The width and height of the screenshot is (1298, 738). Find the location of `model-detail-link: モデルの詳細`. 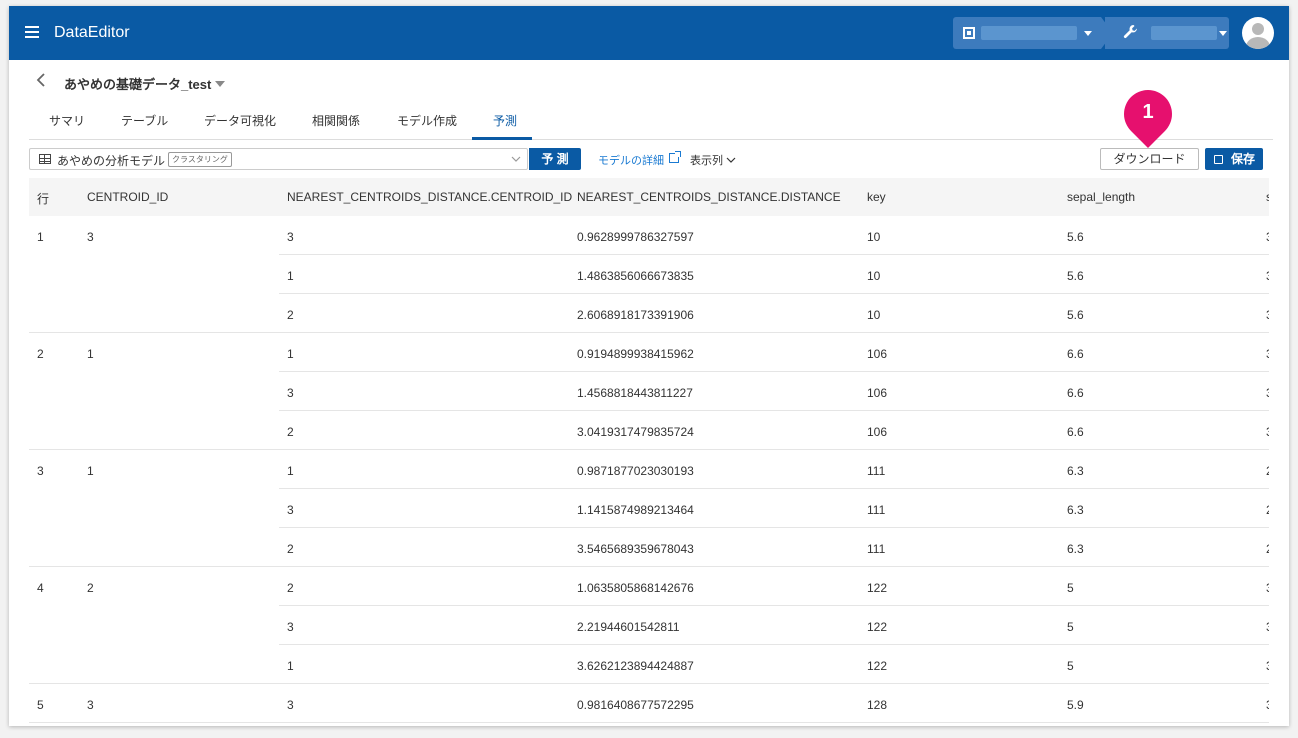

model-detail-link: モデルの詳細 is located at coordinates (631, 160).